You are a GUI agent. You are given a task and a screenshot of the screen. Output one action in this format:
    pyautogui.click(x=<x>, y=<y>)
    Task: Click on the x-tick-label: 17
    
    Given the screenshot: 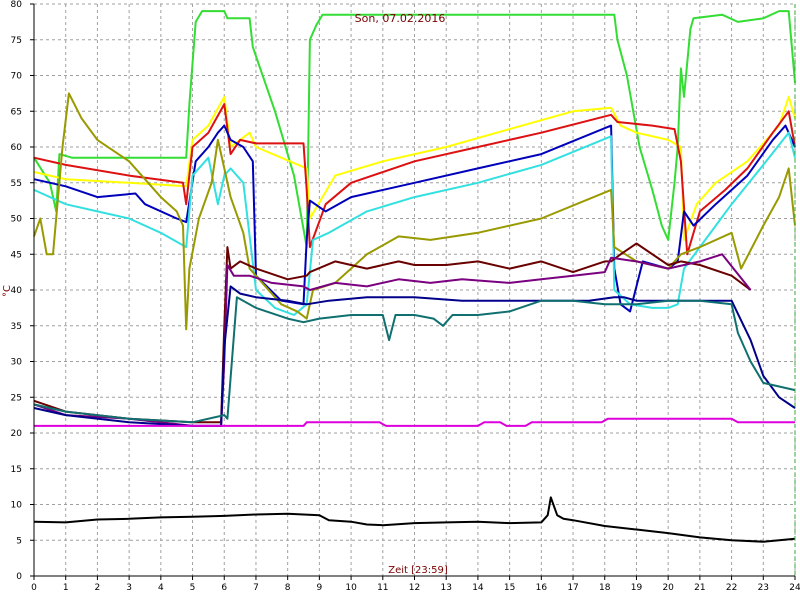 What is the action you would take?
    pyautogui.click(x=572, y=588)
    